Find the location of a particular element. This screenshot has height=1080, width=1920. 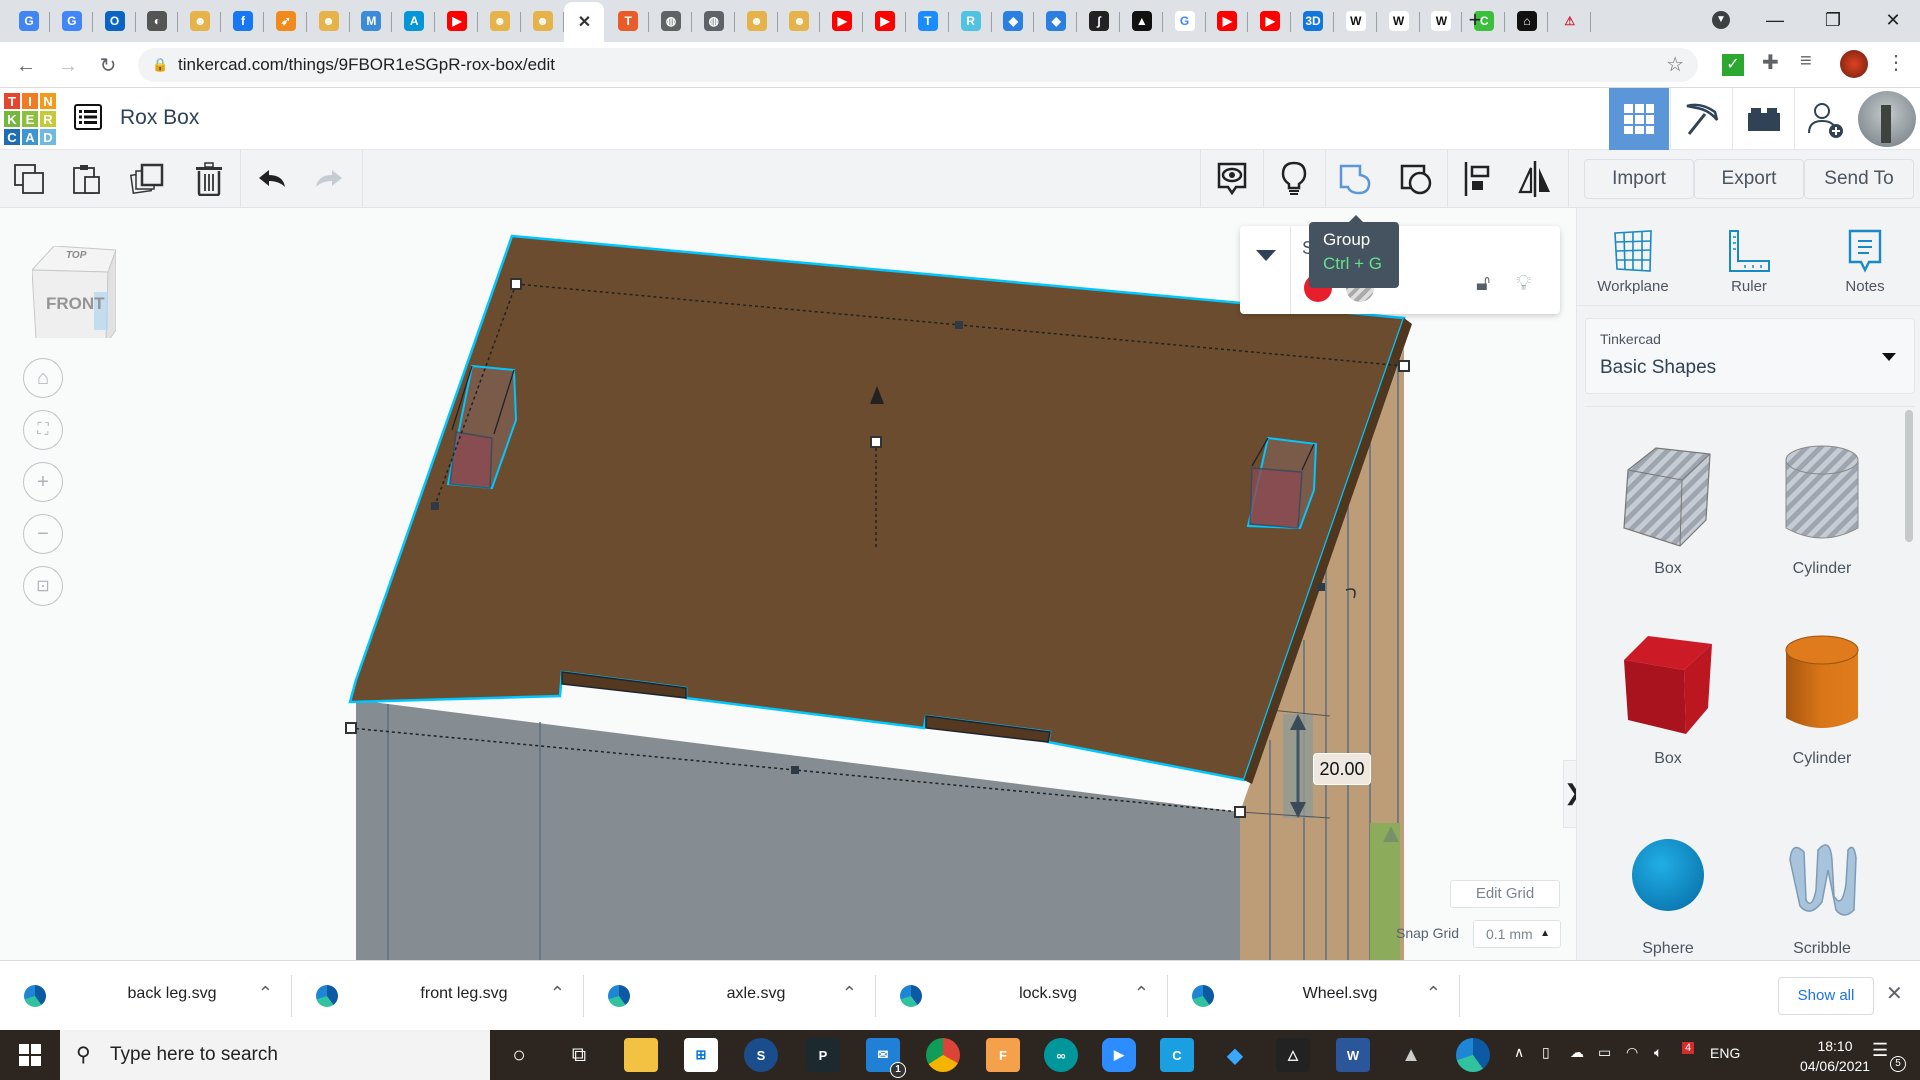

edit-grid-button: Edit Grid is located at coordinates (1505, 894).